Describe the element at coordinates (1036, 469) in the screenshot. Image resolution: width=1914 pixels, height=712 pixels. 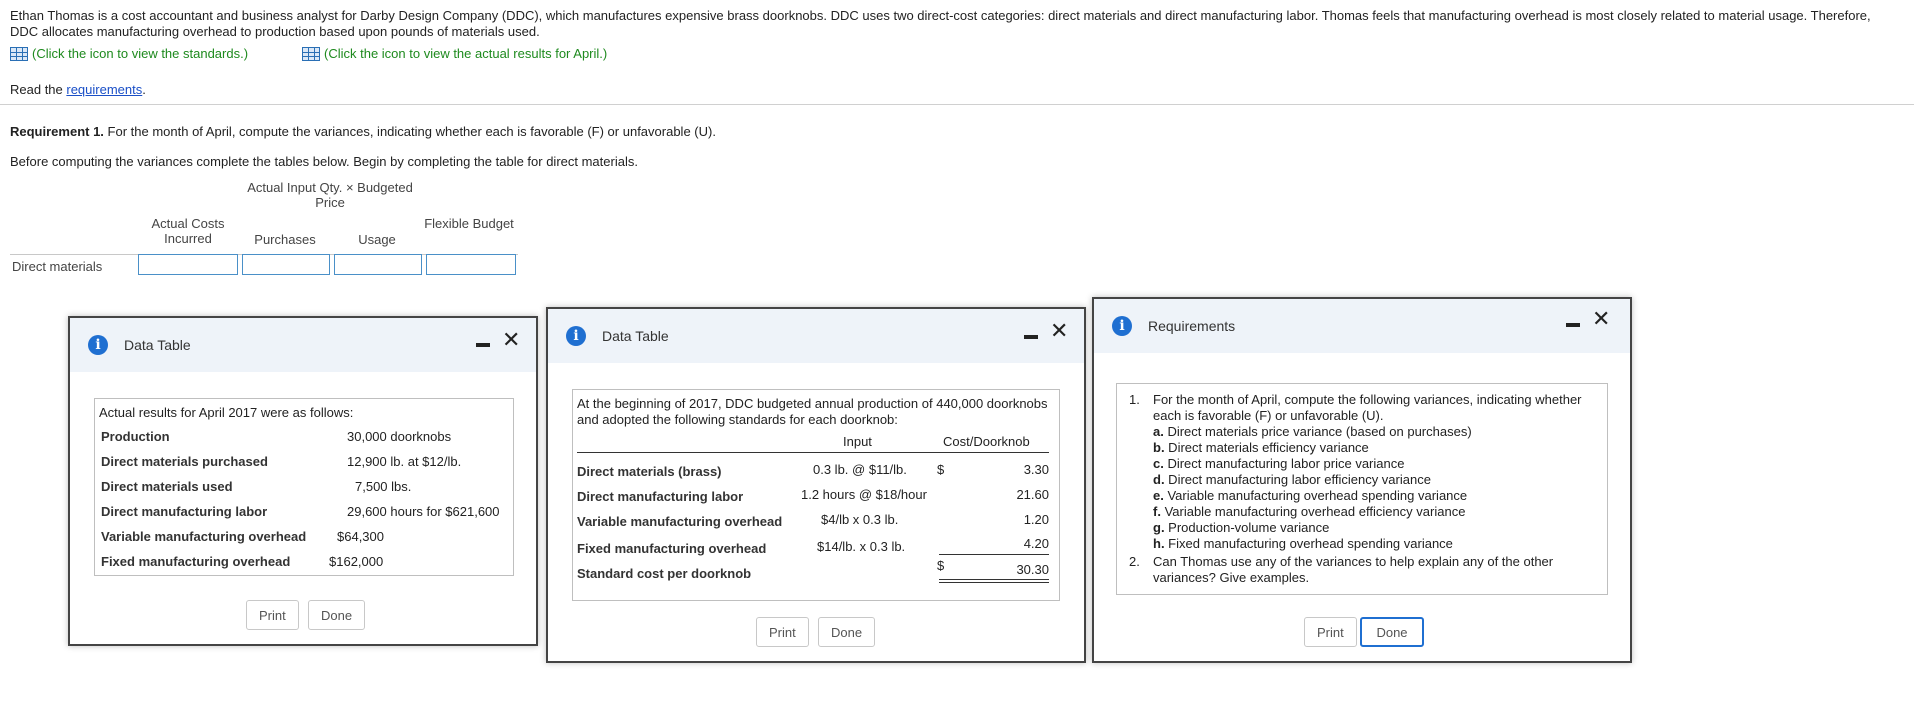
I see `row-cost: 3.30` at that location.